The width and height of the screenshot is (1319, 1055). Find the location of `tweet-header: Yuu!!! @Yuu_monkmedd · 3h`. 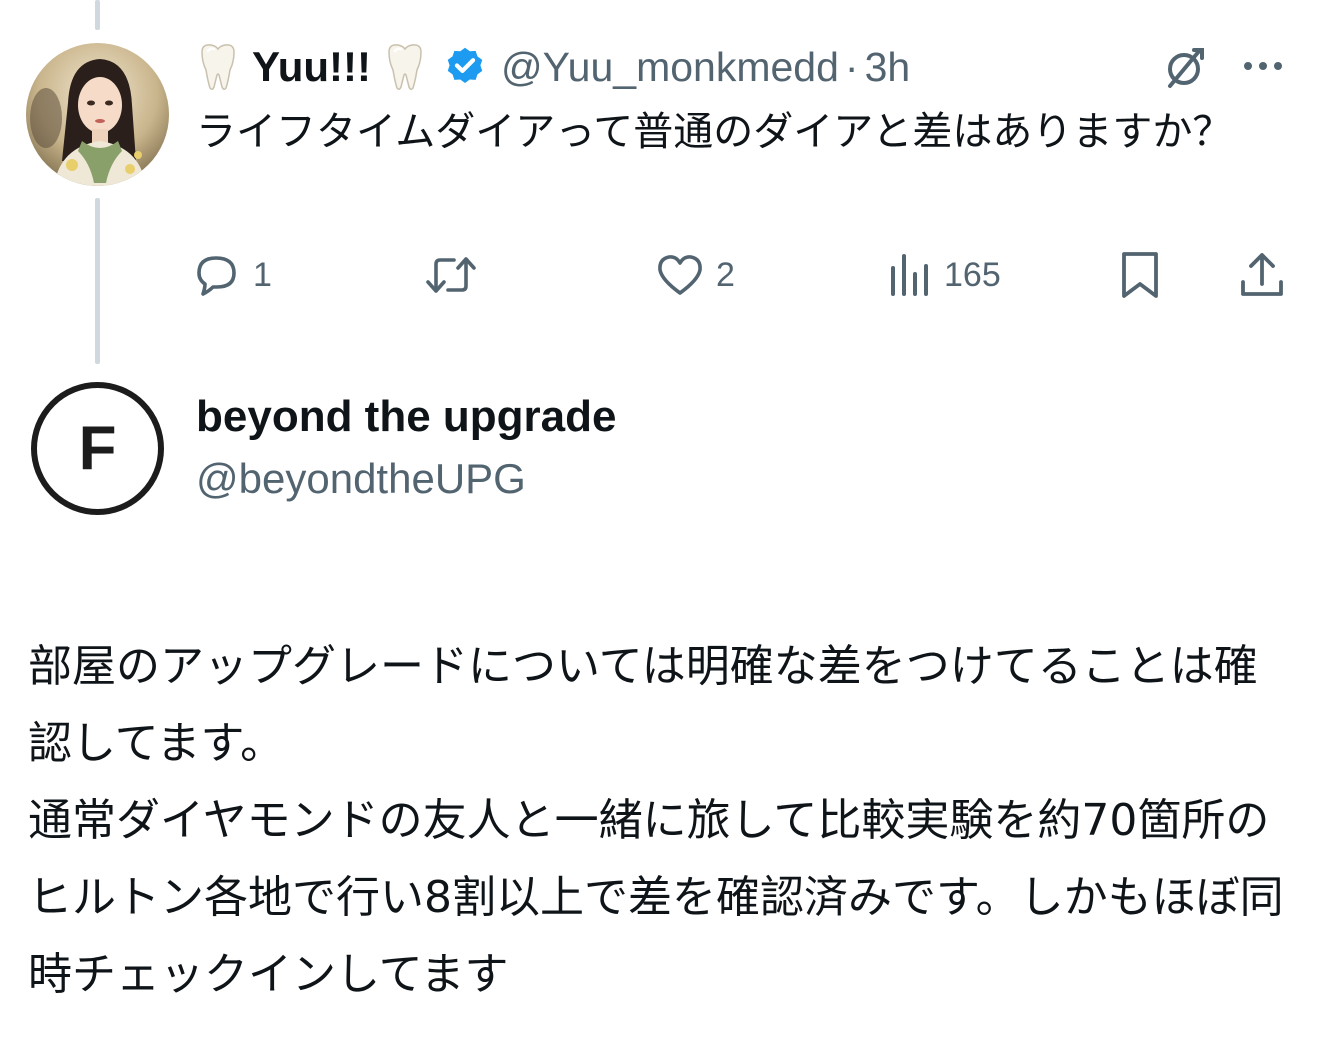

tweet-header: Yuu!!! @Yuu_monkmedd · 3h is located at coordinates (751, 67).